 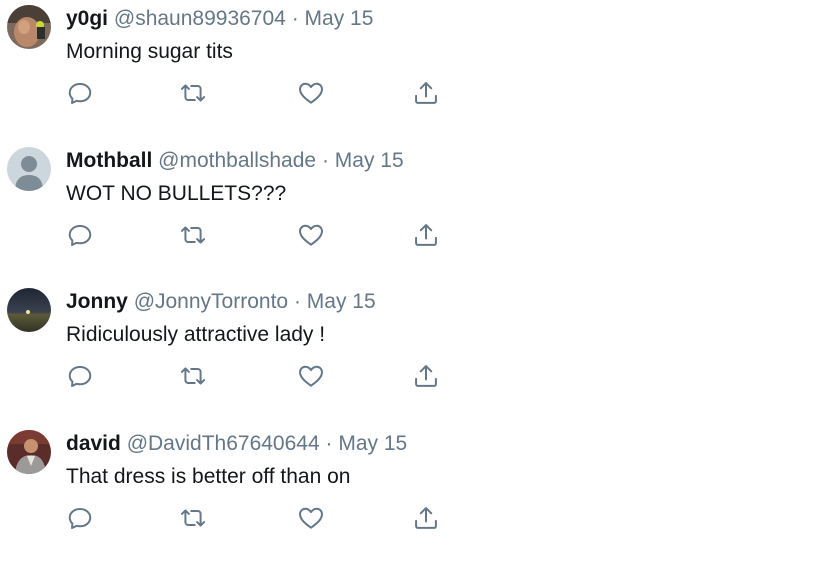 I want to click on tweet-header: Mothball @mothballshade · May 15, so click(x=235, y=161).